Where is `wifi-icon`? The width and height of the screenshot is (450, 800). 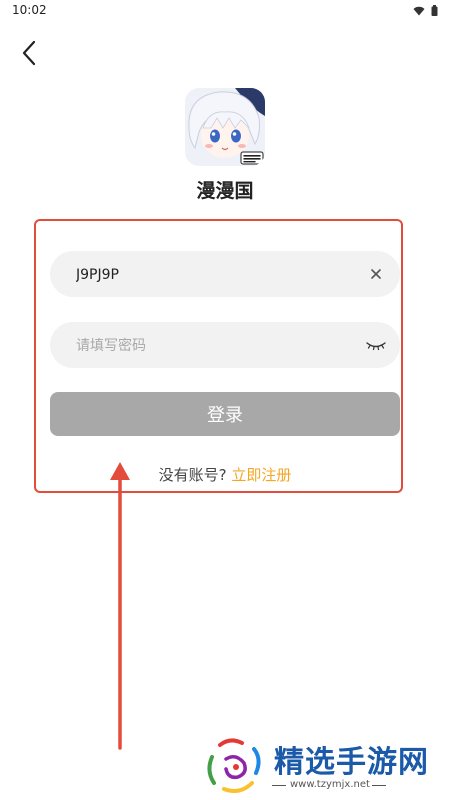 wifi-icon is located at coordinates (419, 10).